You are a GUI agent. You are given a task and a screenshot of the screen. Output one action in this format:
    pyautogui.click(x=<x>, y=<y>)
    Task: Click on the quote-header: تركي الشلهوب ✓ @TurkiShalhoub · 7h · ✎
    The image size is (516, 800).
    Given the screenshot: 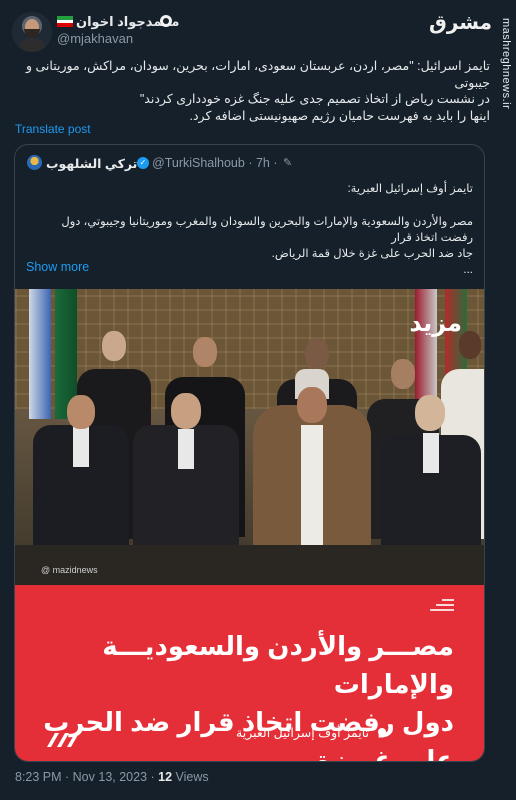 What is the action you would take?
    pyautogui.click(x=249, y=163)
    